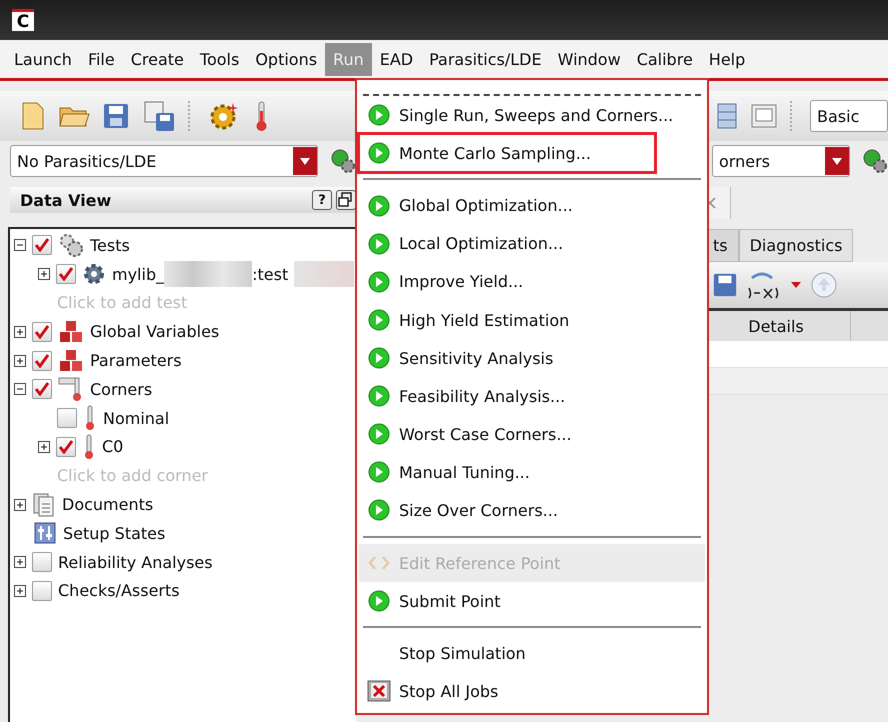 The height and width of the screenshot is (722, 888). What do you see at coordinates (379, 692) in the screenshot?
I see `stop-icon` at bounding box center [379, 692].